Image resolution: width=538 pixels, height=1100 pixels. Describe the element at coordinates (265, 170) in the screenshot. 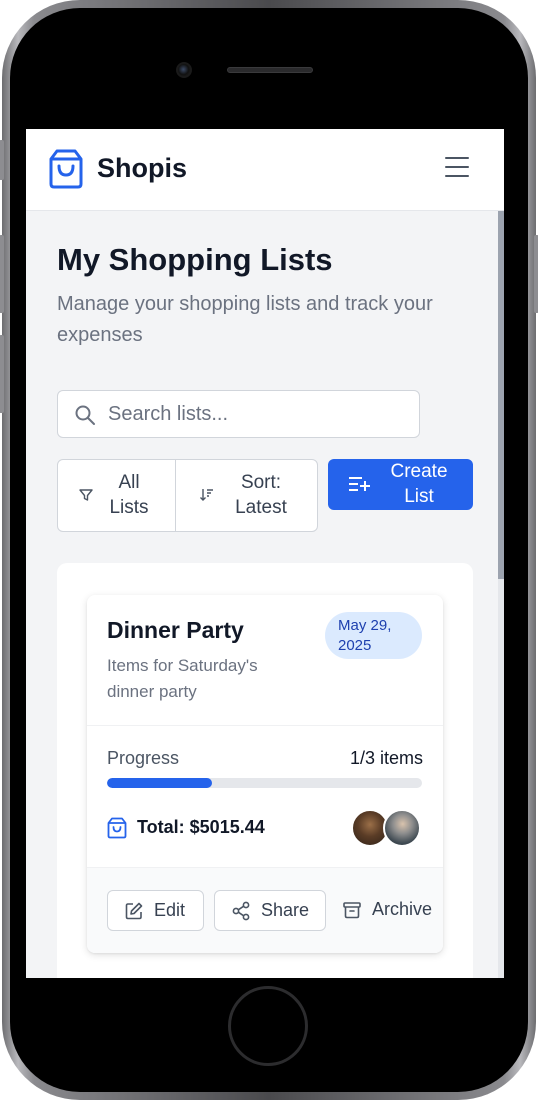

I see `top-navbar: Shopis` at that location.